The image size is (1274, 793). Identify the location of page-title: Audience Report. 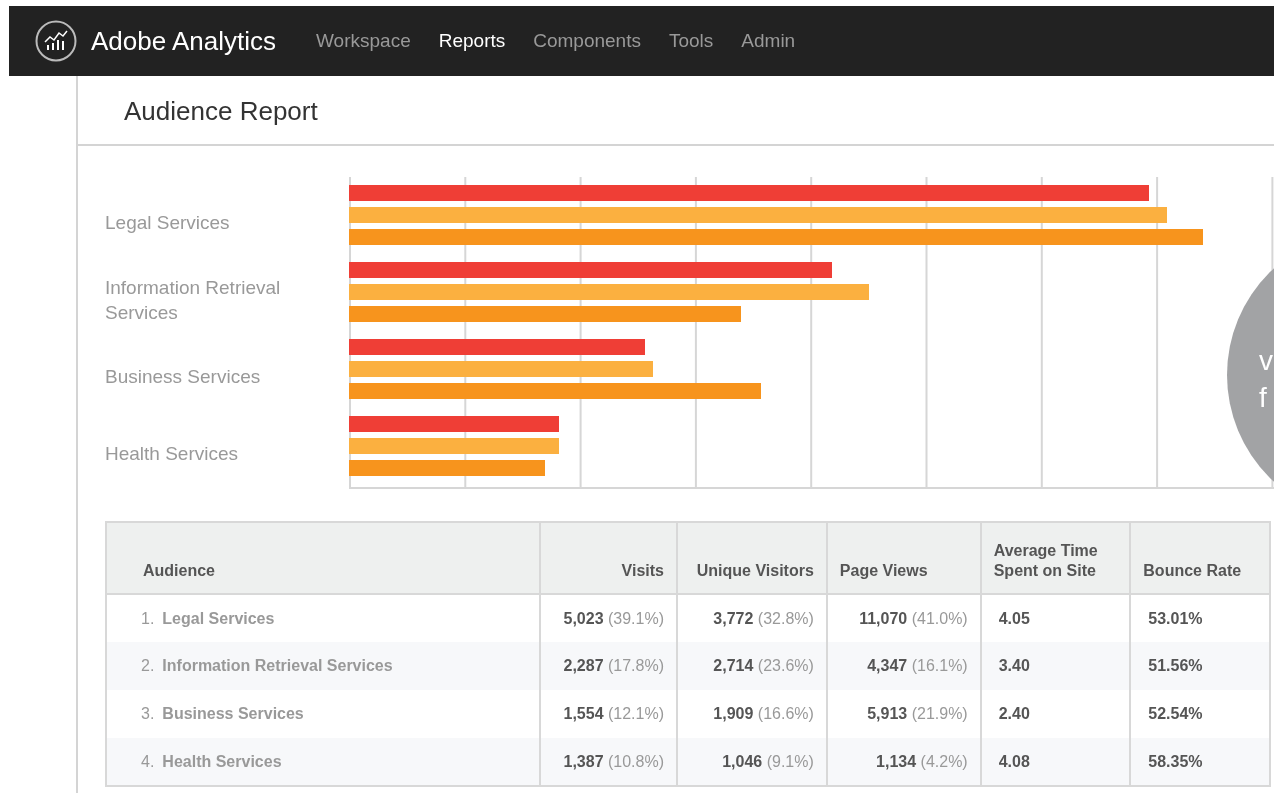
(676, 111).